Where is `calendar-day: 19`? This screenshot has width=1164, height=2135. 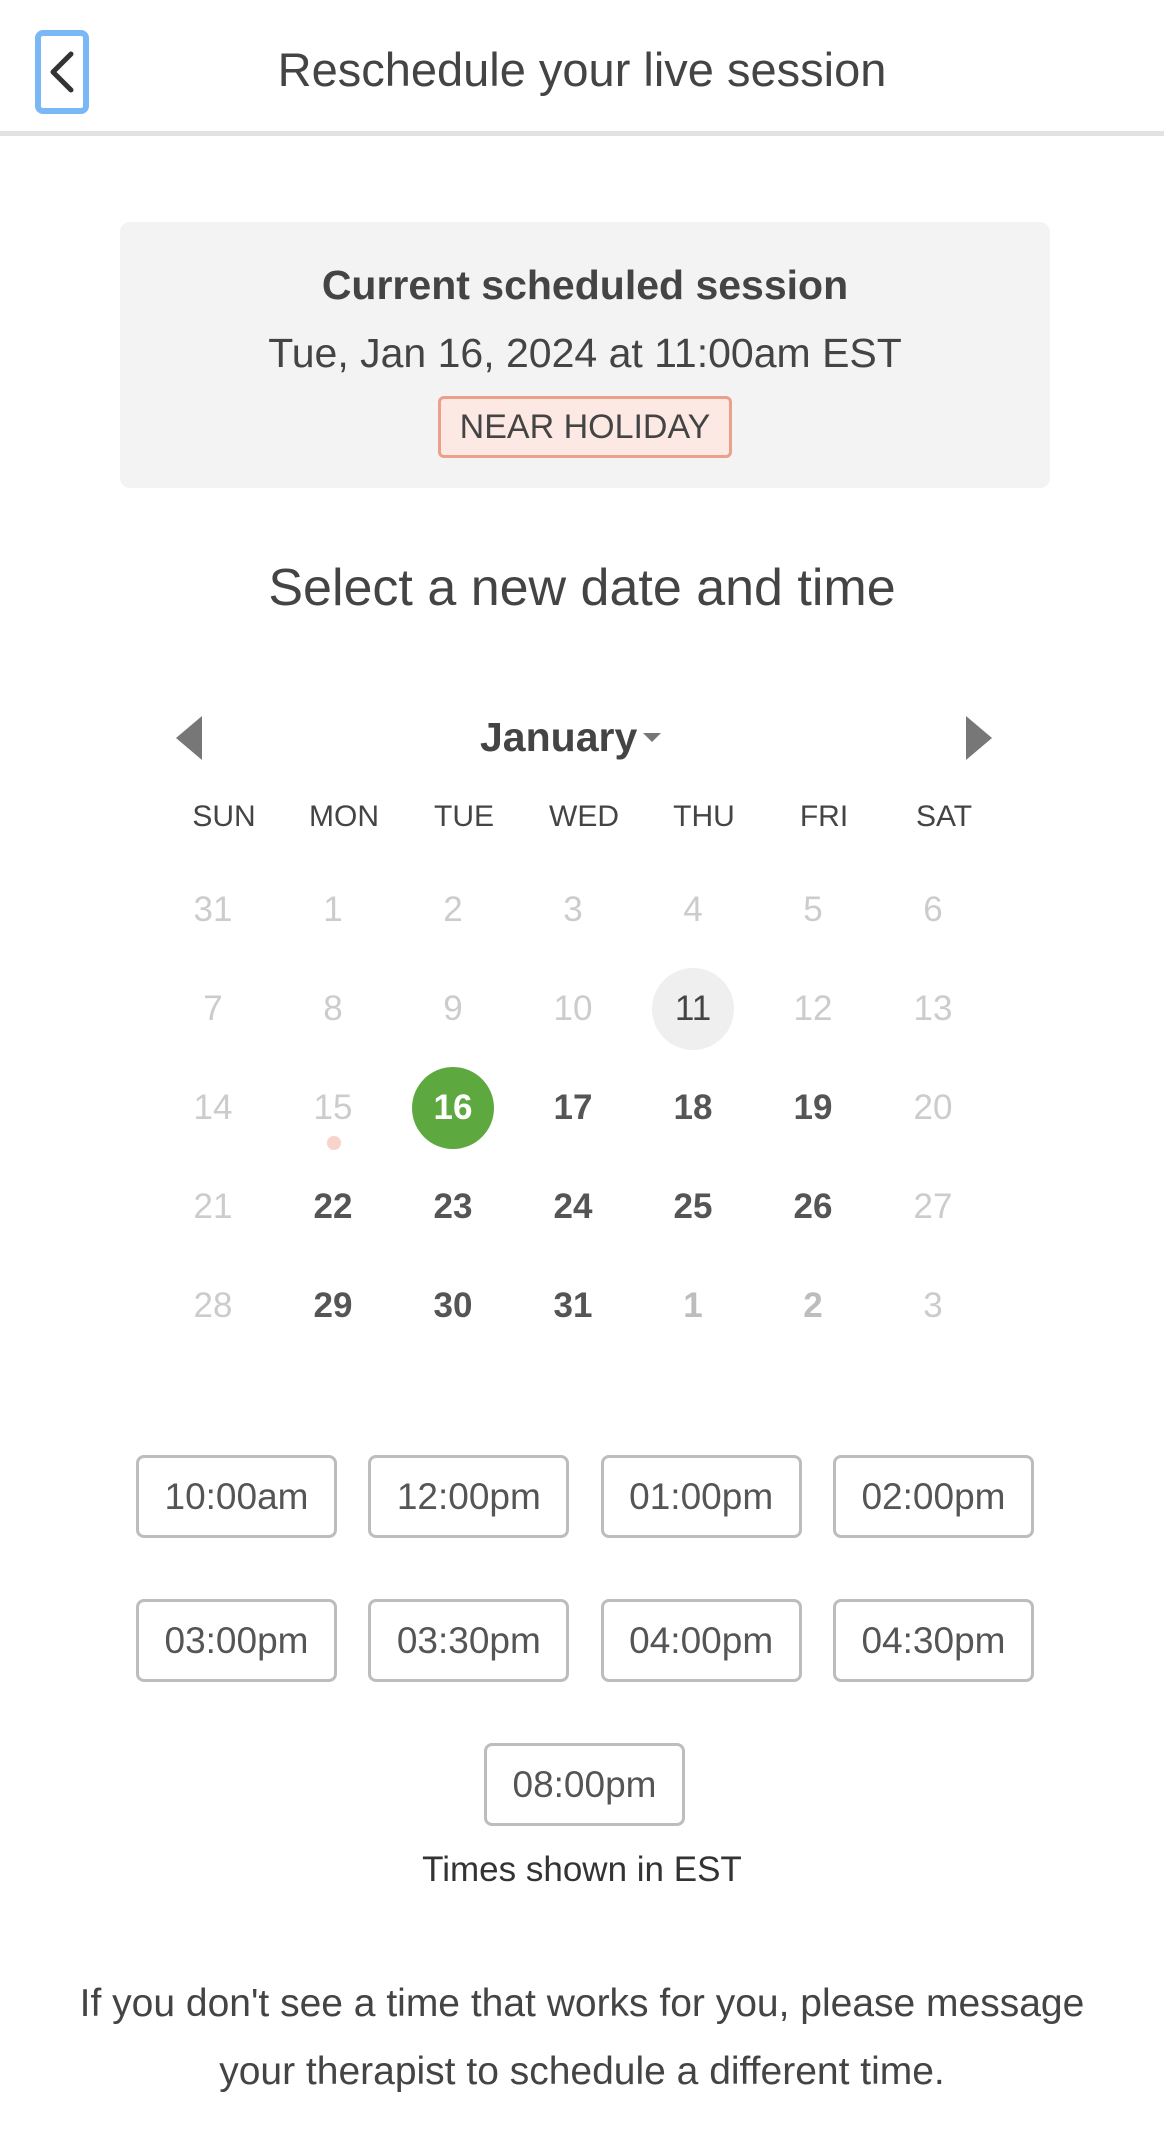 calendar-day: 19 is located at coordinates (813, 1107).